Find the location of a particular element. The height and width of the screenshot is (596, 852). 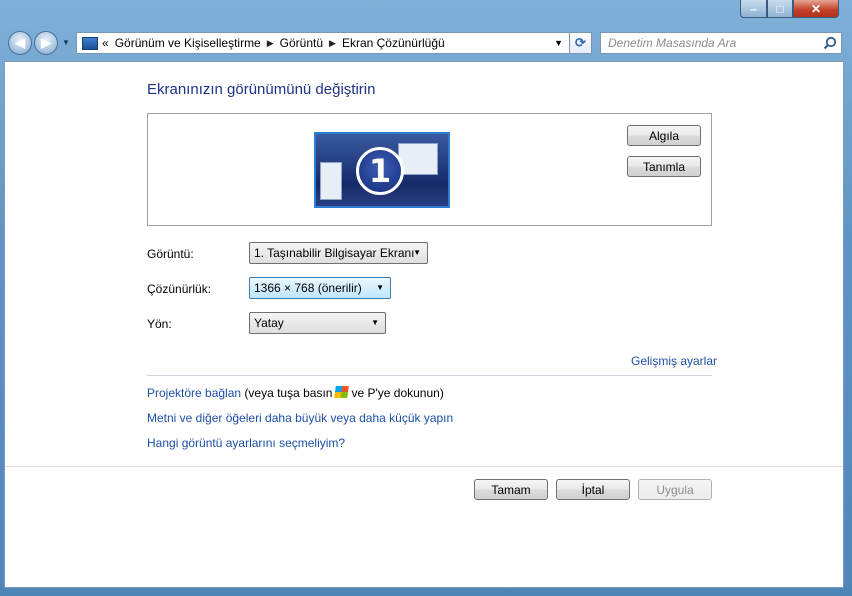

address-dropdown-icon: ▼ is located at coordinates (558, 43).